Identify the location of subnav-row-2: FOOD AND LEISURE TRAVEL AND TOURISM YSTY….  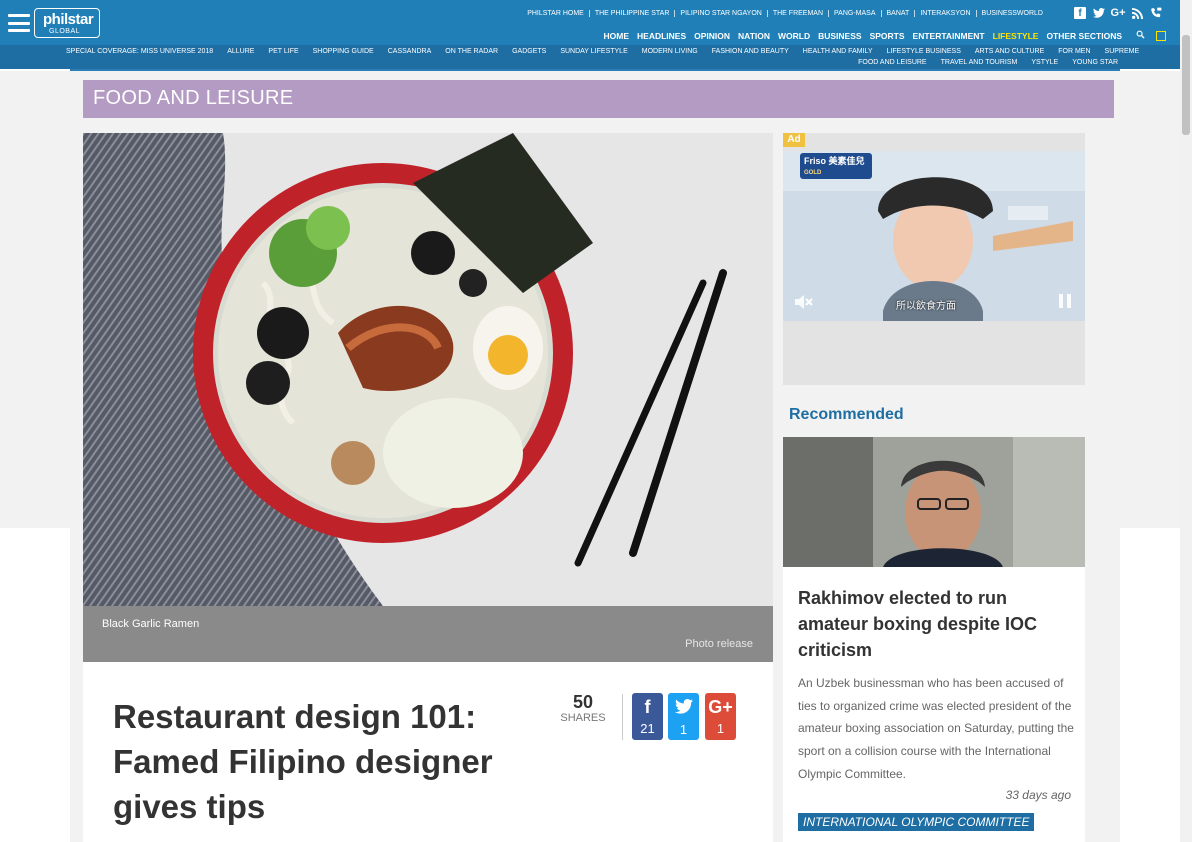
(981, 62).